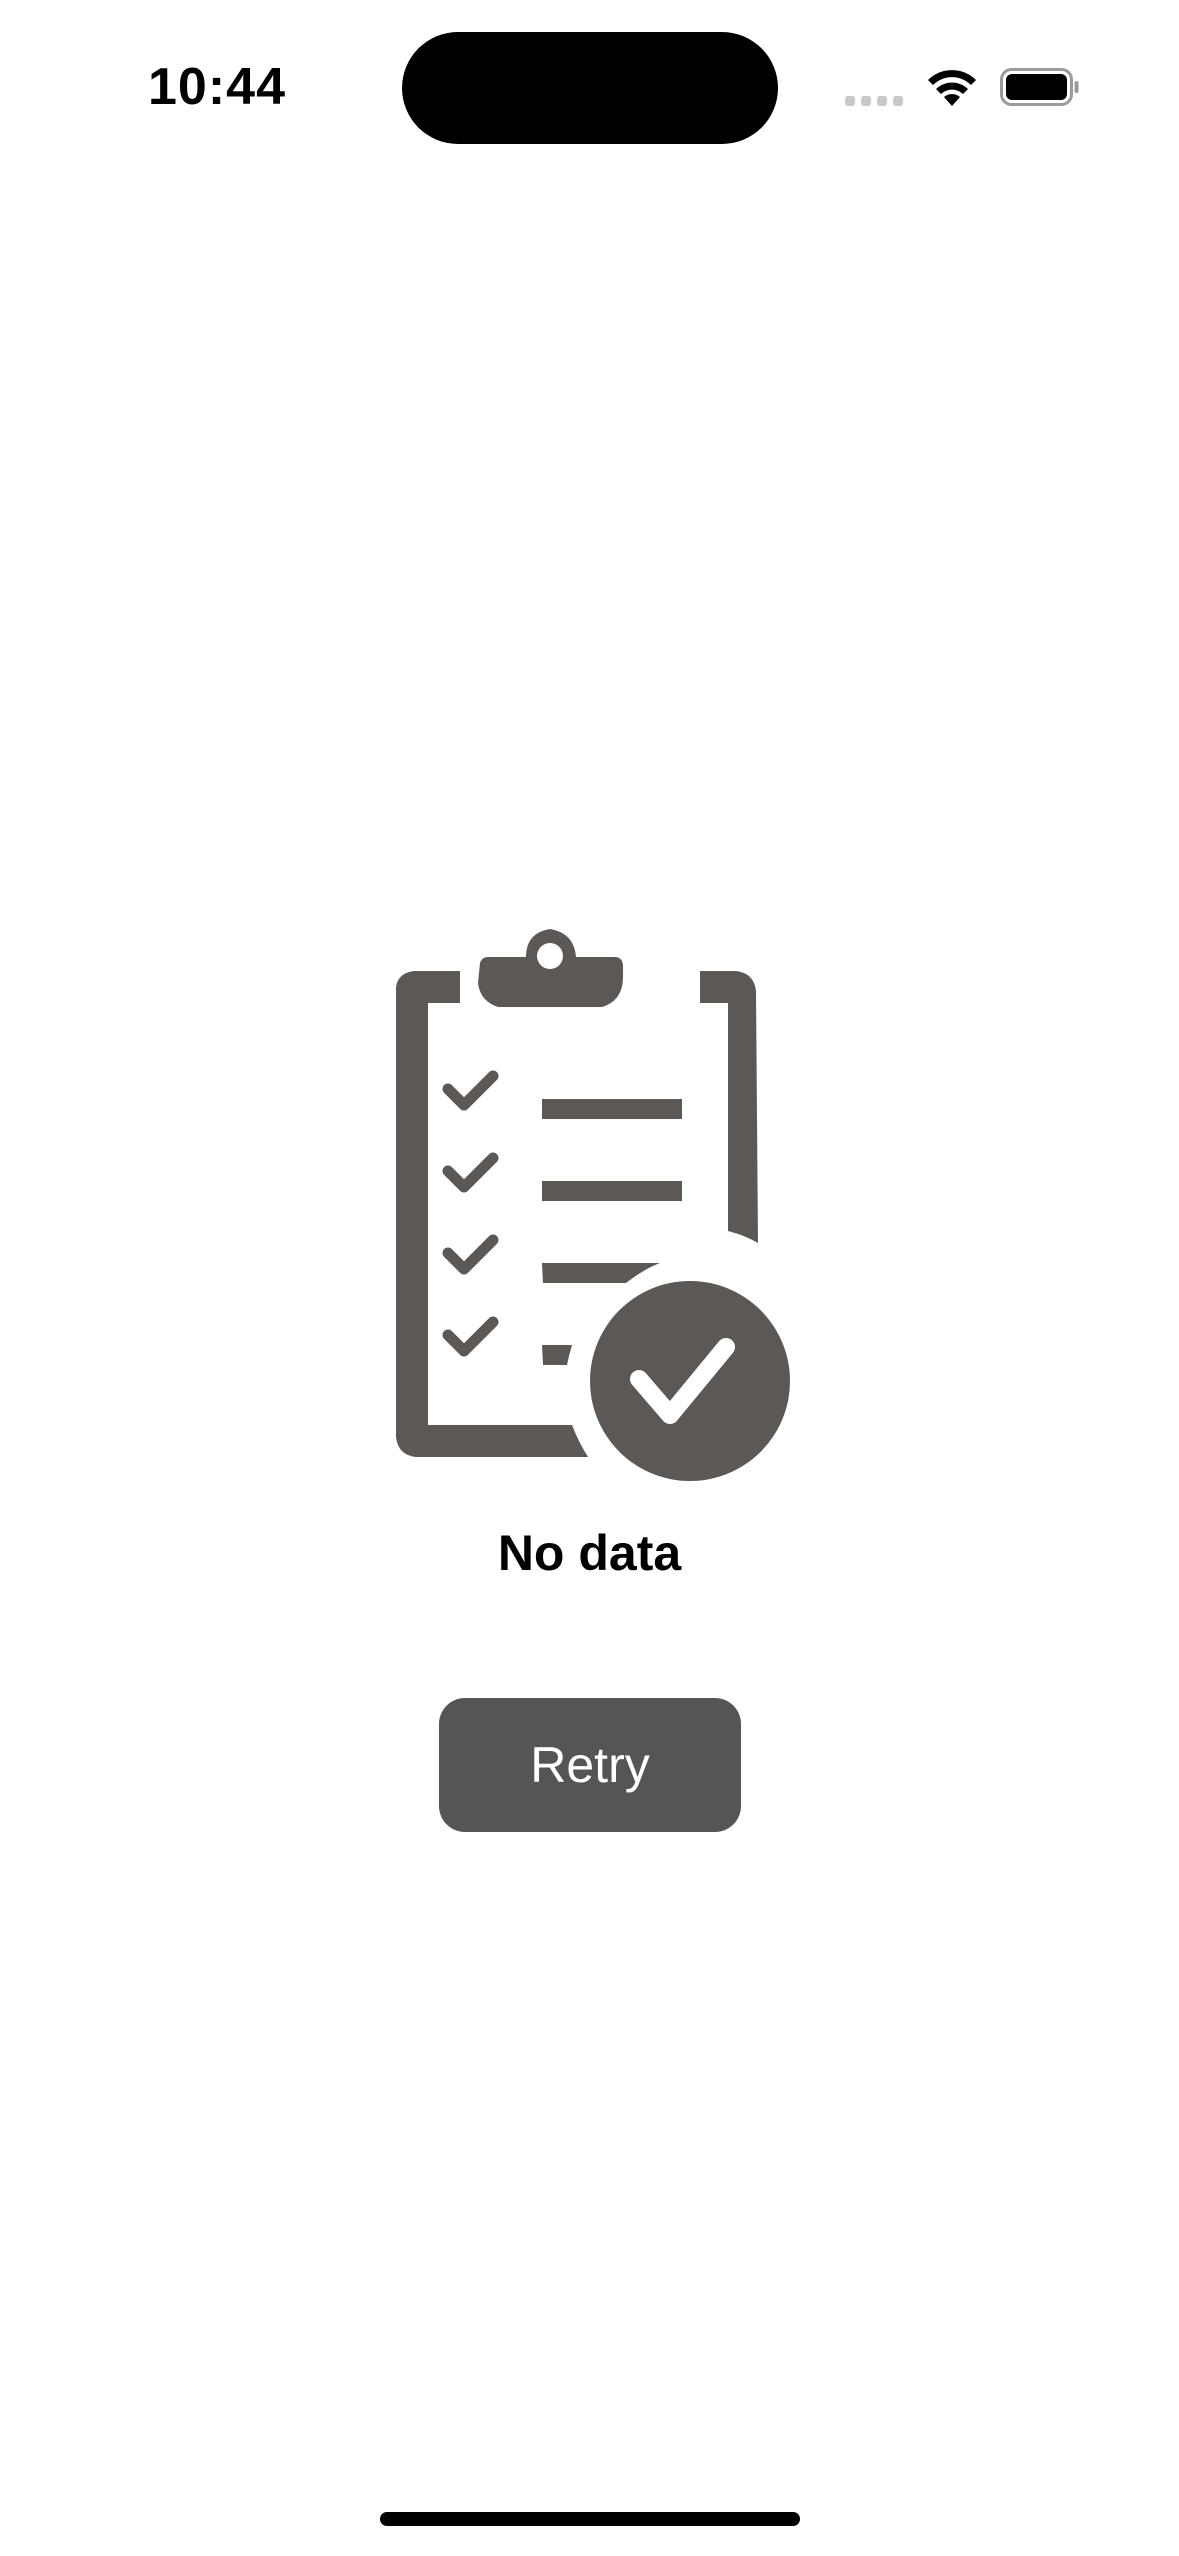 The image size is (1179, 2556). I want to click on empty-state-title: No data, so click(589, 1553).